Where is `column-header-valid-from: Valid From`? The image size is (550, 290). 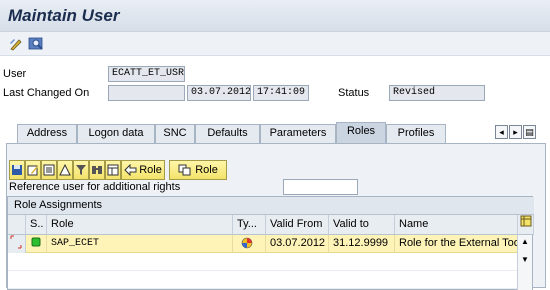
column-header-valid-from: Valid From is located at coordinates (297, 225).